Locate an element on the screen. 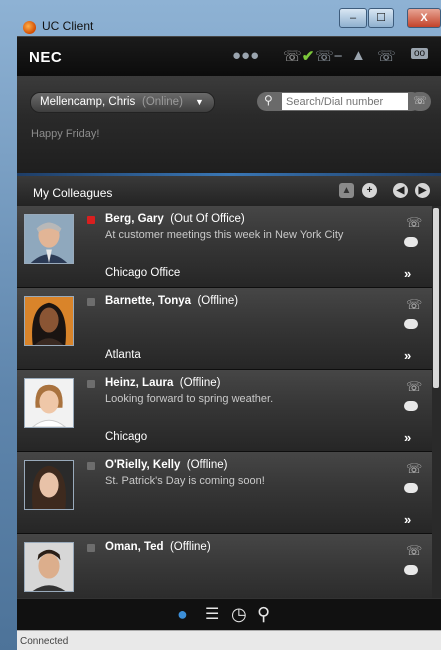 The width and height of the screenshot is (441, 650). search-box: ⚲ is located at coordinates (339, 101).